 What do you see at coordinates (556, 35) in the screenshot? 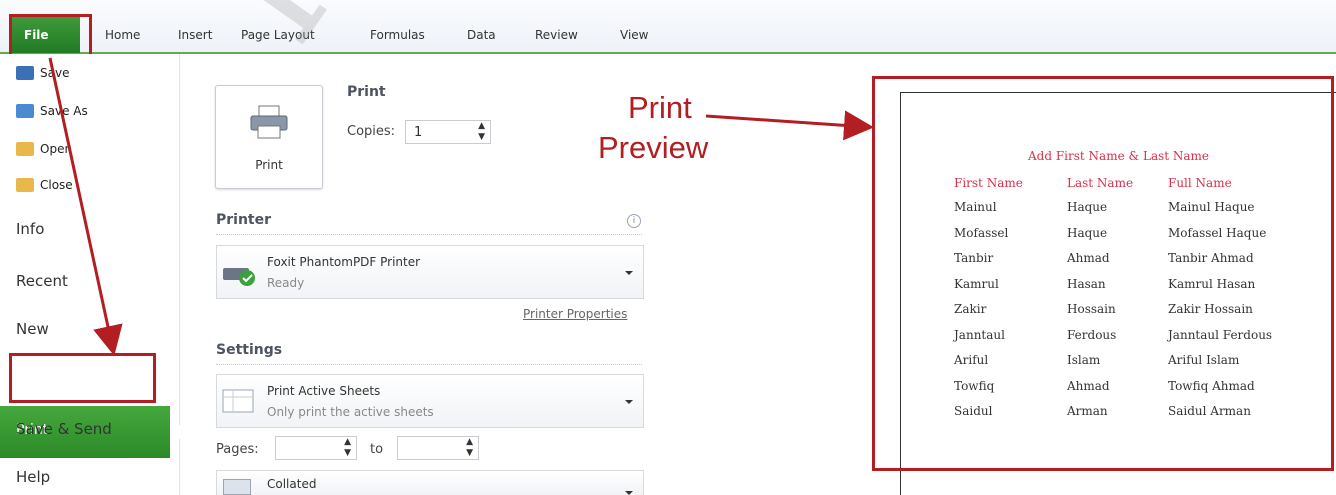
I see `tab-review: Review` at bounding box center [556, 35].